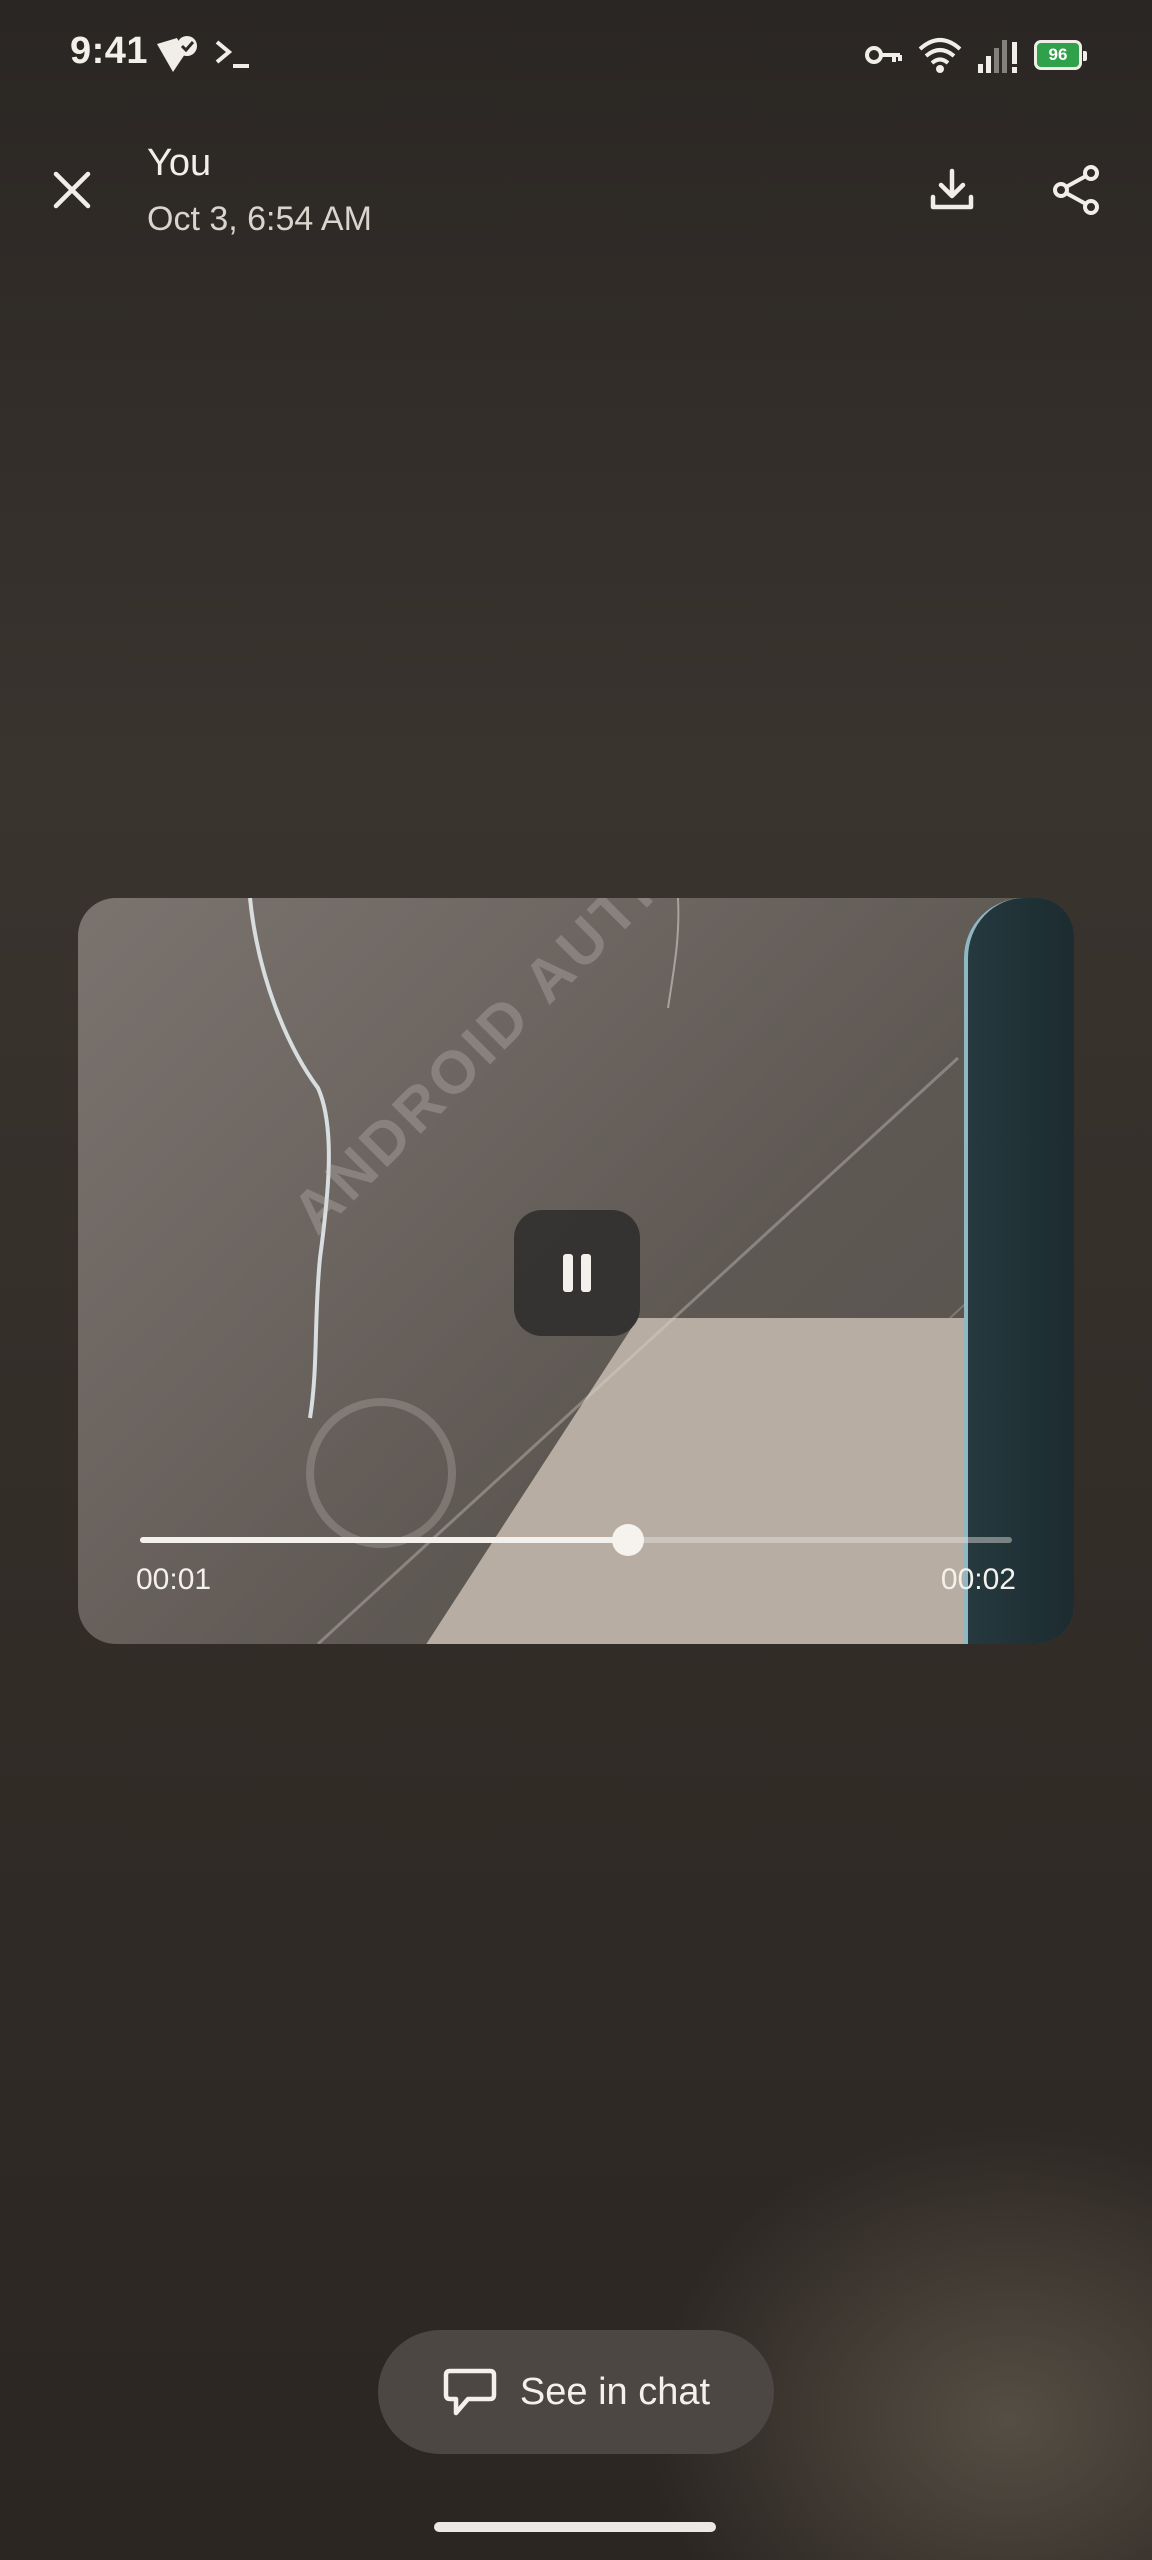  I want to click on share-icon, so click(1076, 190).